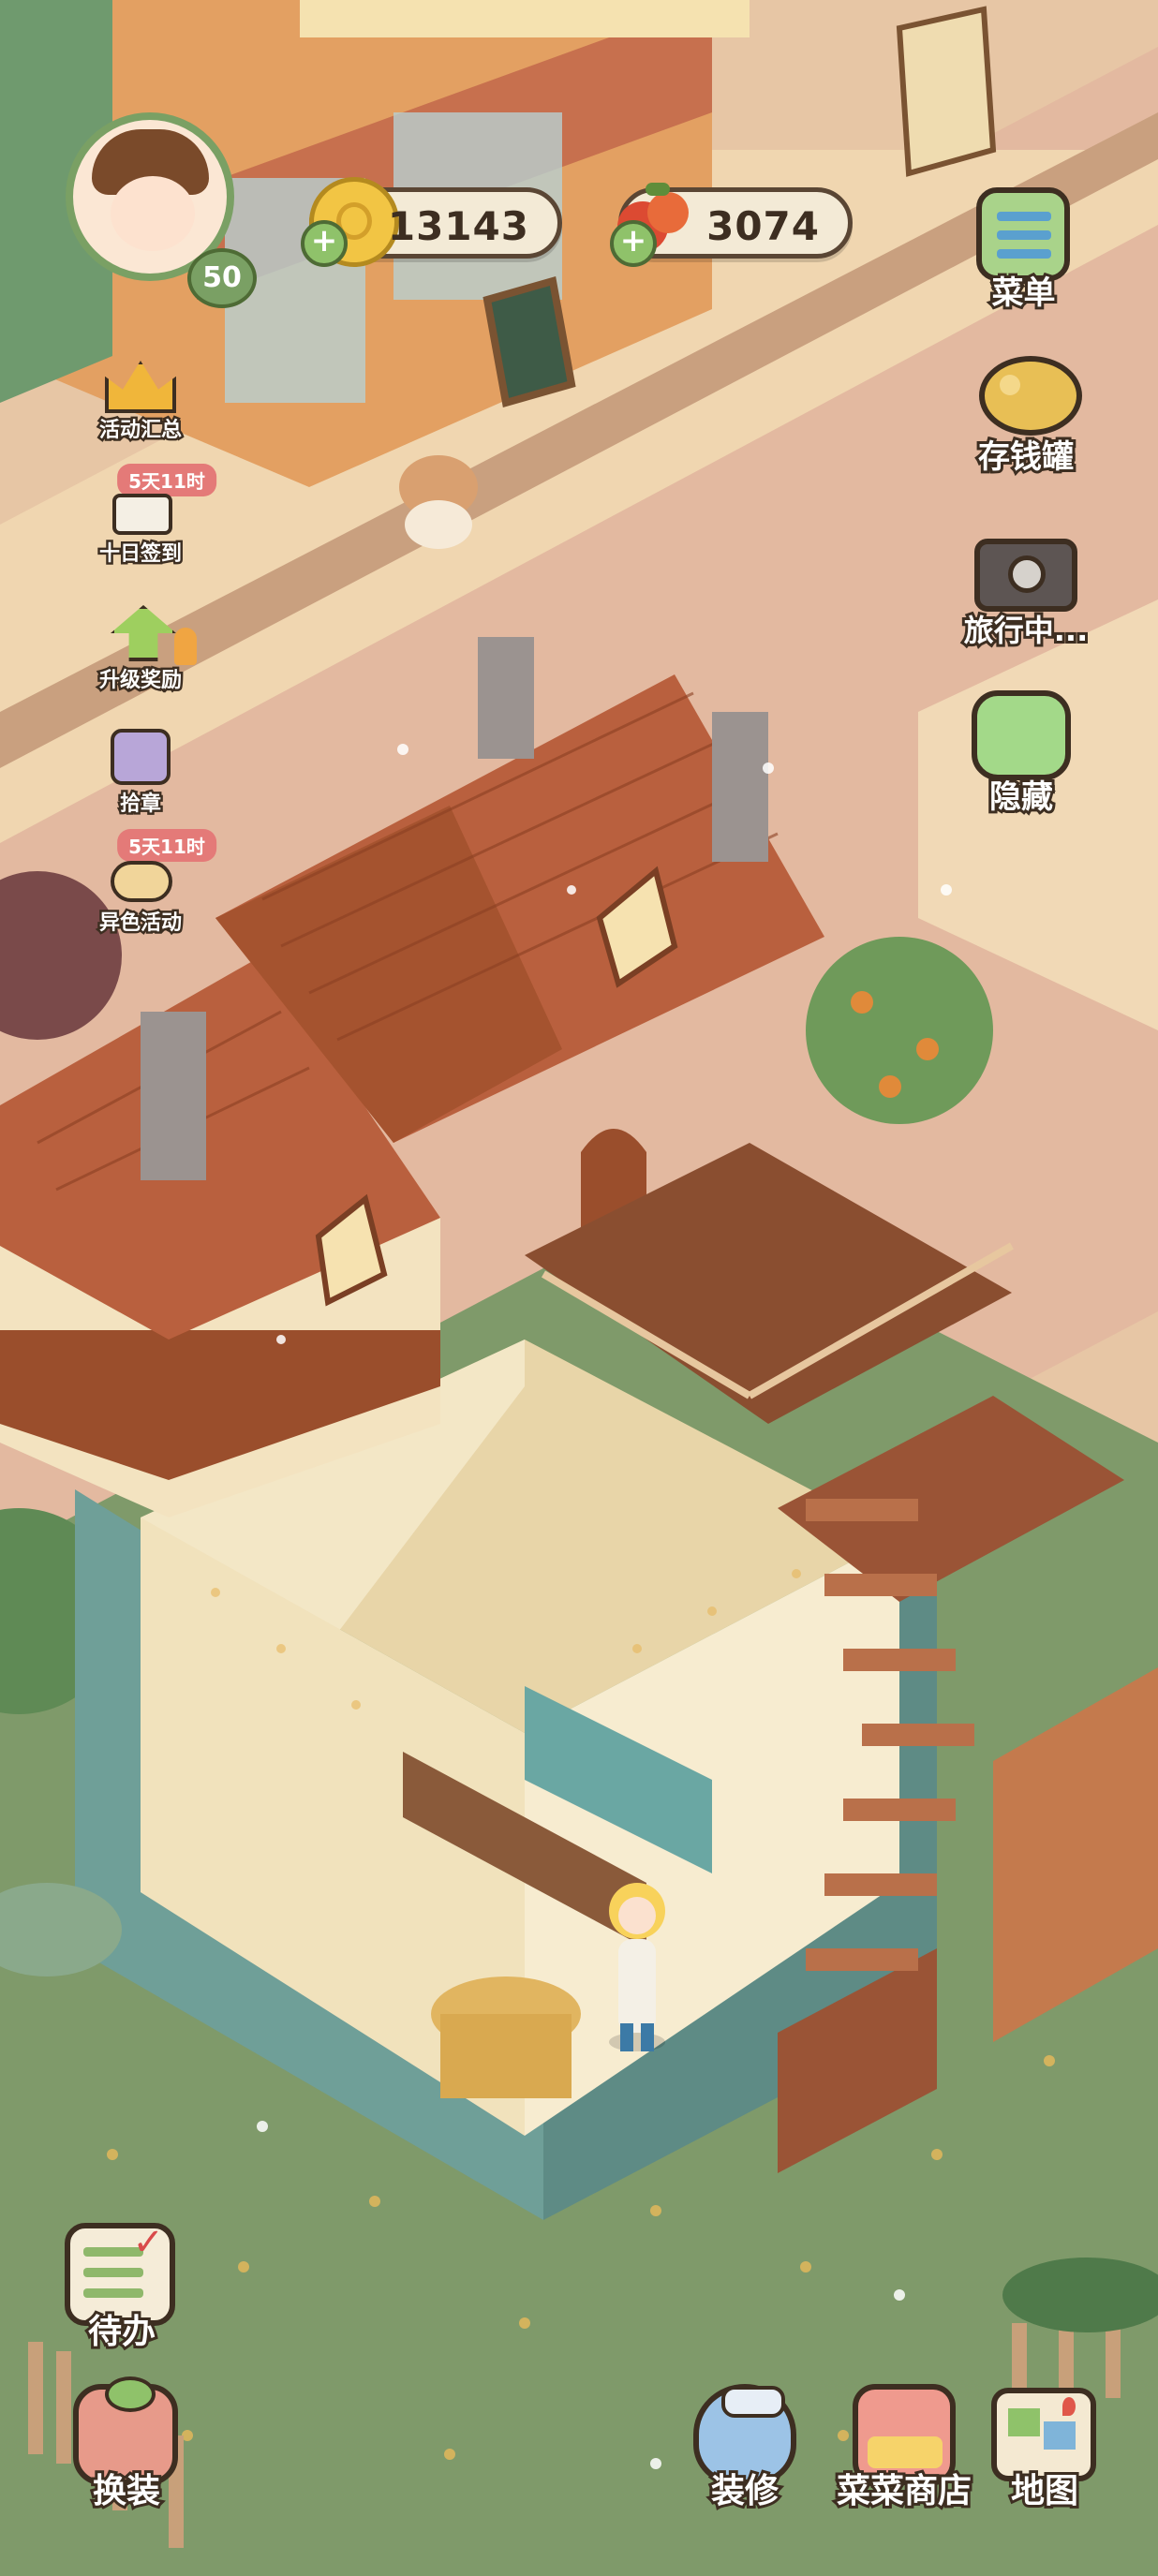 This screenshot has width=1158, height=2576. Describe the element at coordinates (506, 698) in the screenshot. I see `chimney-left` at that location.